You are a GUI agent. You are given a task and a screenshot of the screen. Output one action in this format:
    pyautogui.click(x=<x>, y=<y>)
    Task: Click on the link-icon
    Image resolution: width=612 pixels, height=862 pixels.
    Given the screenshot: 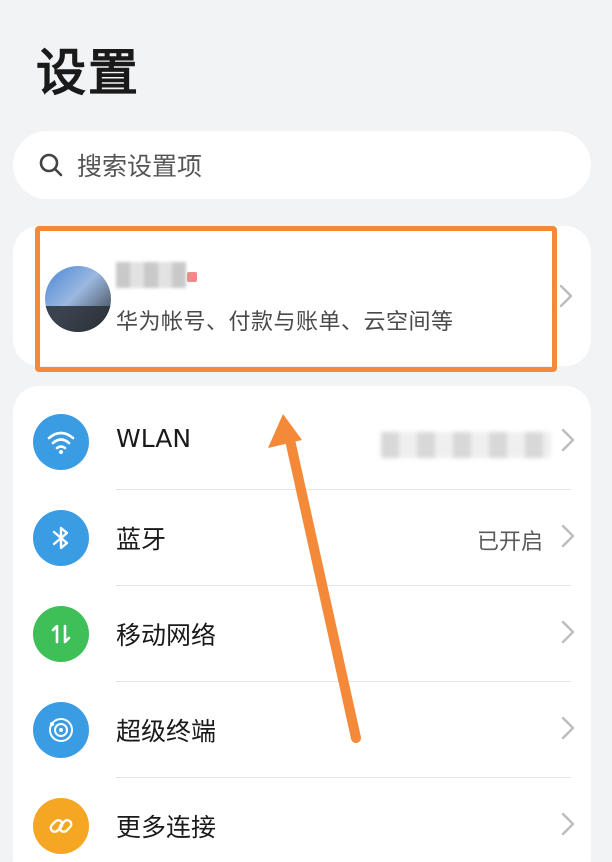 What is the action you would take?
    pyautogui.click(x=61, y=826)
    